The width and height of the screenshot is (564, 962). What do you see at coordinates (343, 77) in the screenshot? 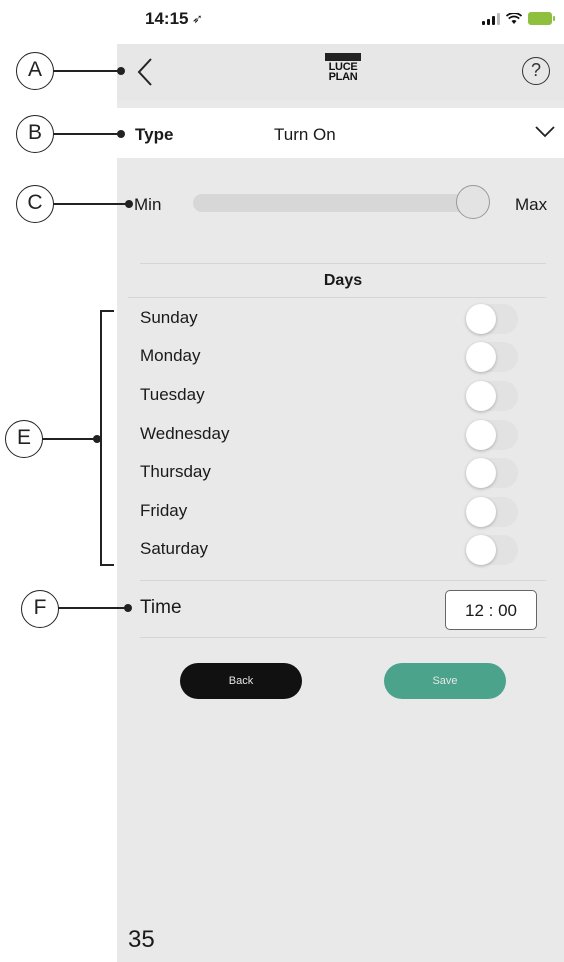
I see `logo-line2: PLAN` at bounding box center [343, 77].